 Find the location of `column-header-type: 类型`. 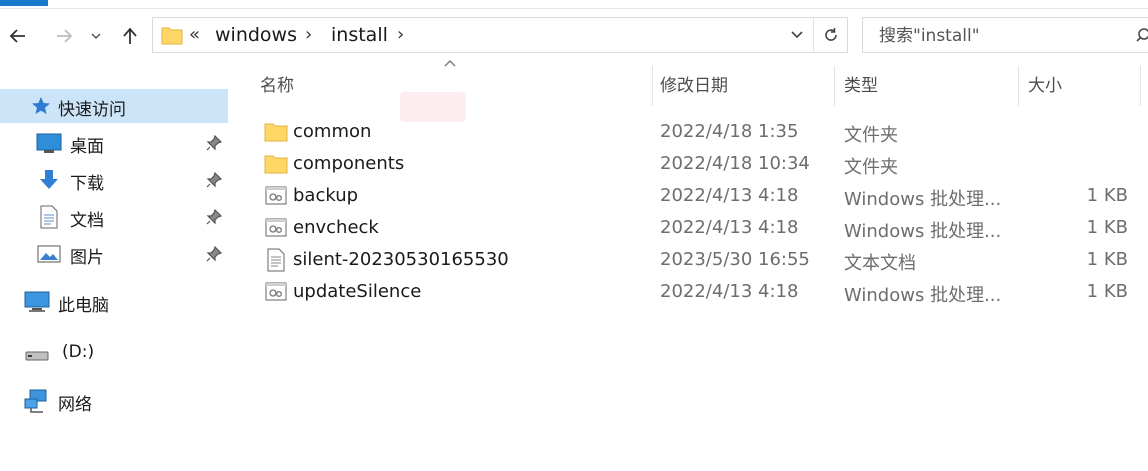

column-header-type: 类型 is located at coordinates (927, 86).